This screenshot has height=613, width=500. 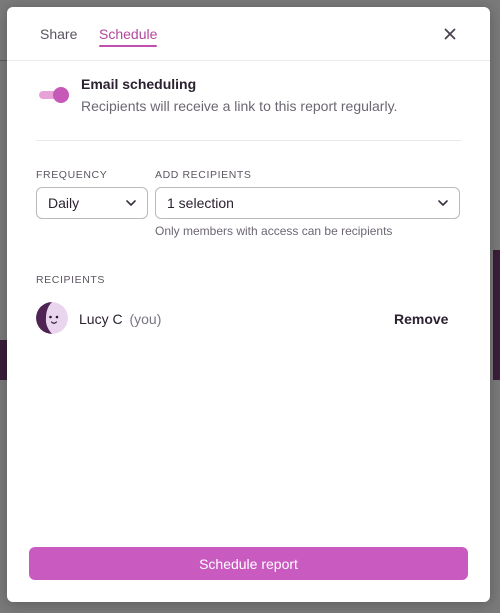 What do you see at coordinates (248, 563) in the screenshot?
I see `schedule-report-button: Schedule report` at bounding box center [248, 563].